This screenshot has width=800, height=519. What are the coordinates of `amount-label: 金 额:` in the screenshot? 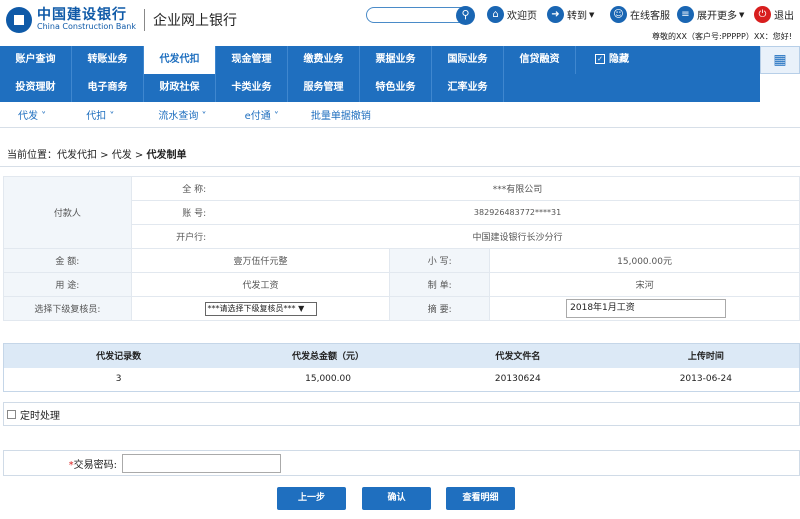 It's located at (67, 260).